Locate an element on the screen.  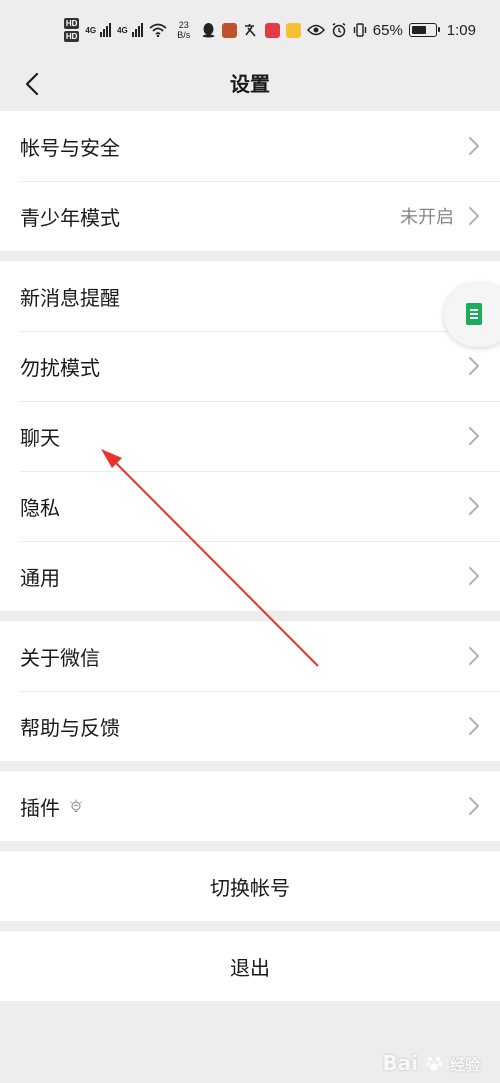
general-item: 通用 is located at coordinates (250, 576).